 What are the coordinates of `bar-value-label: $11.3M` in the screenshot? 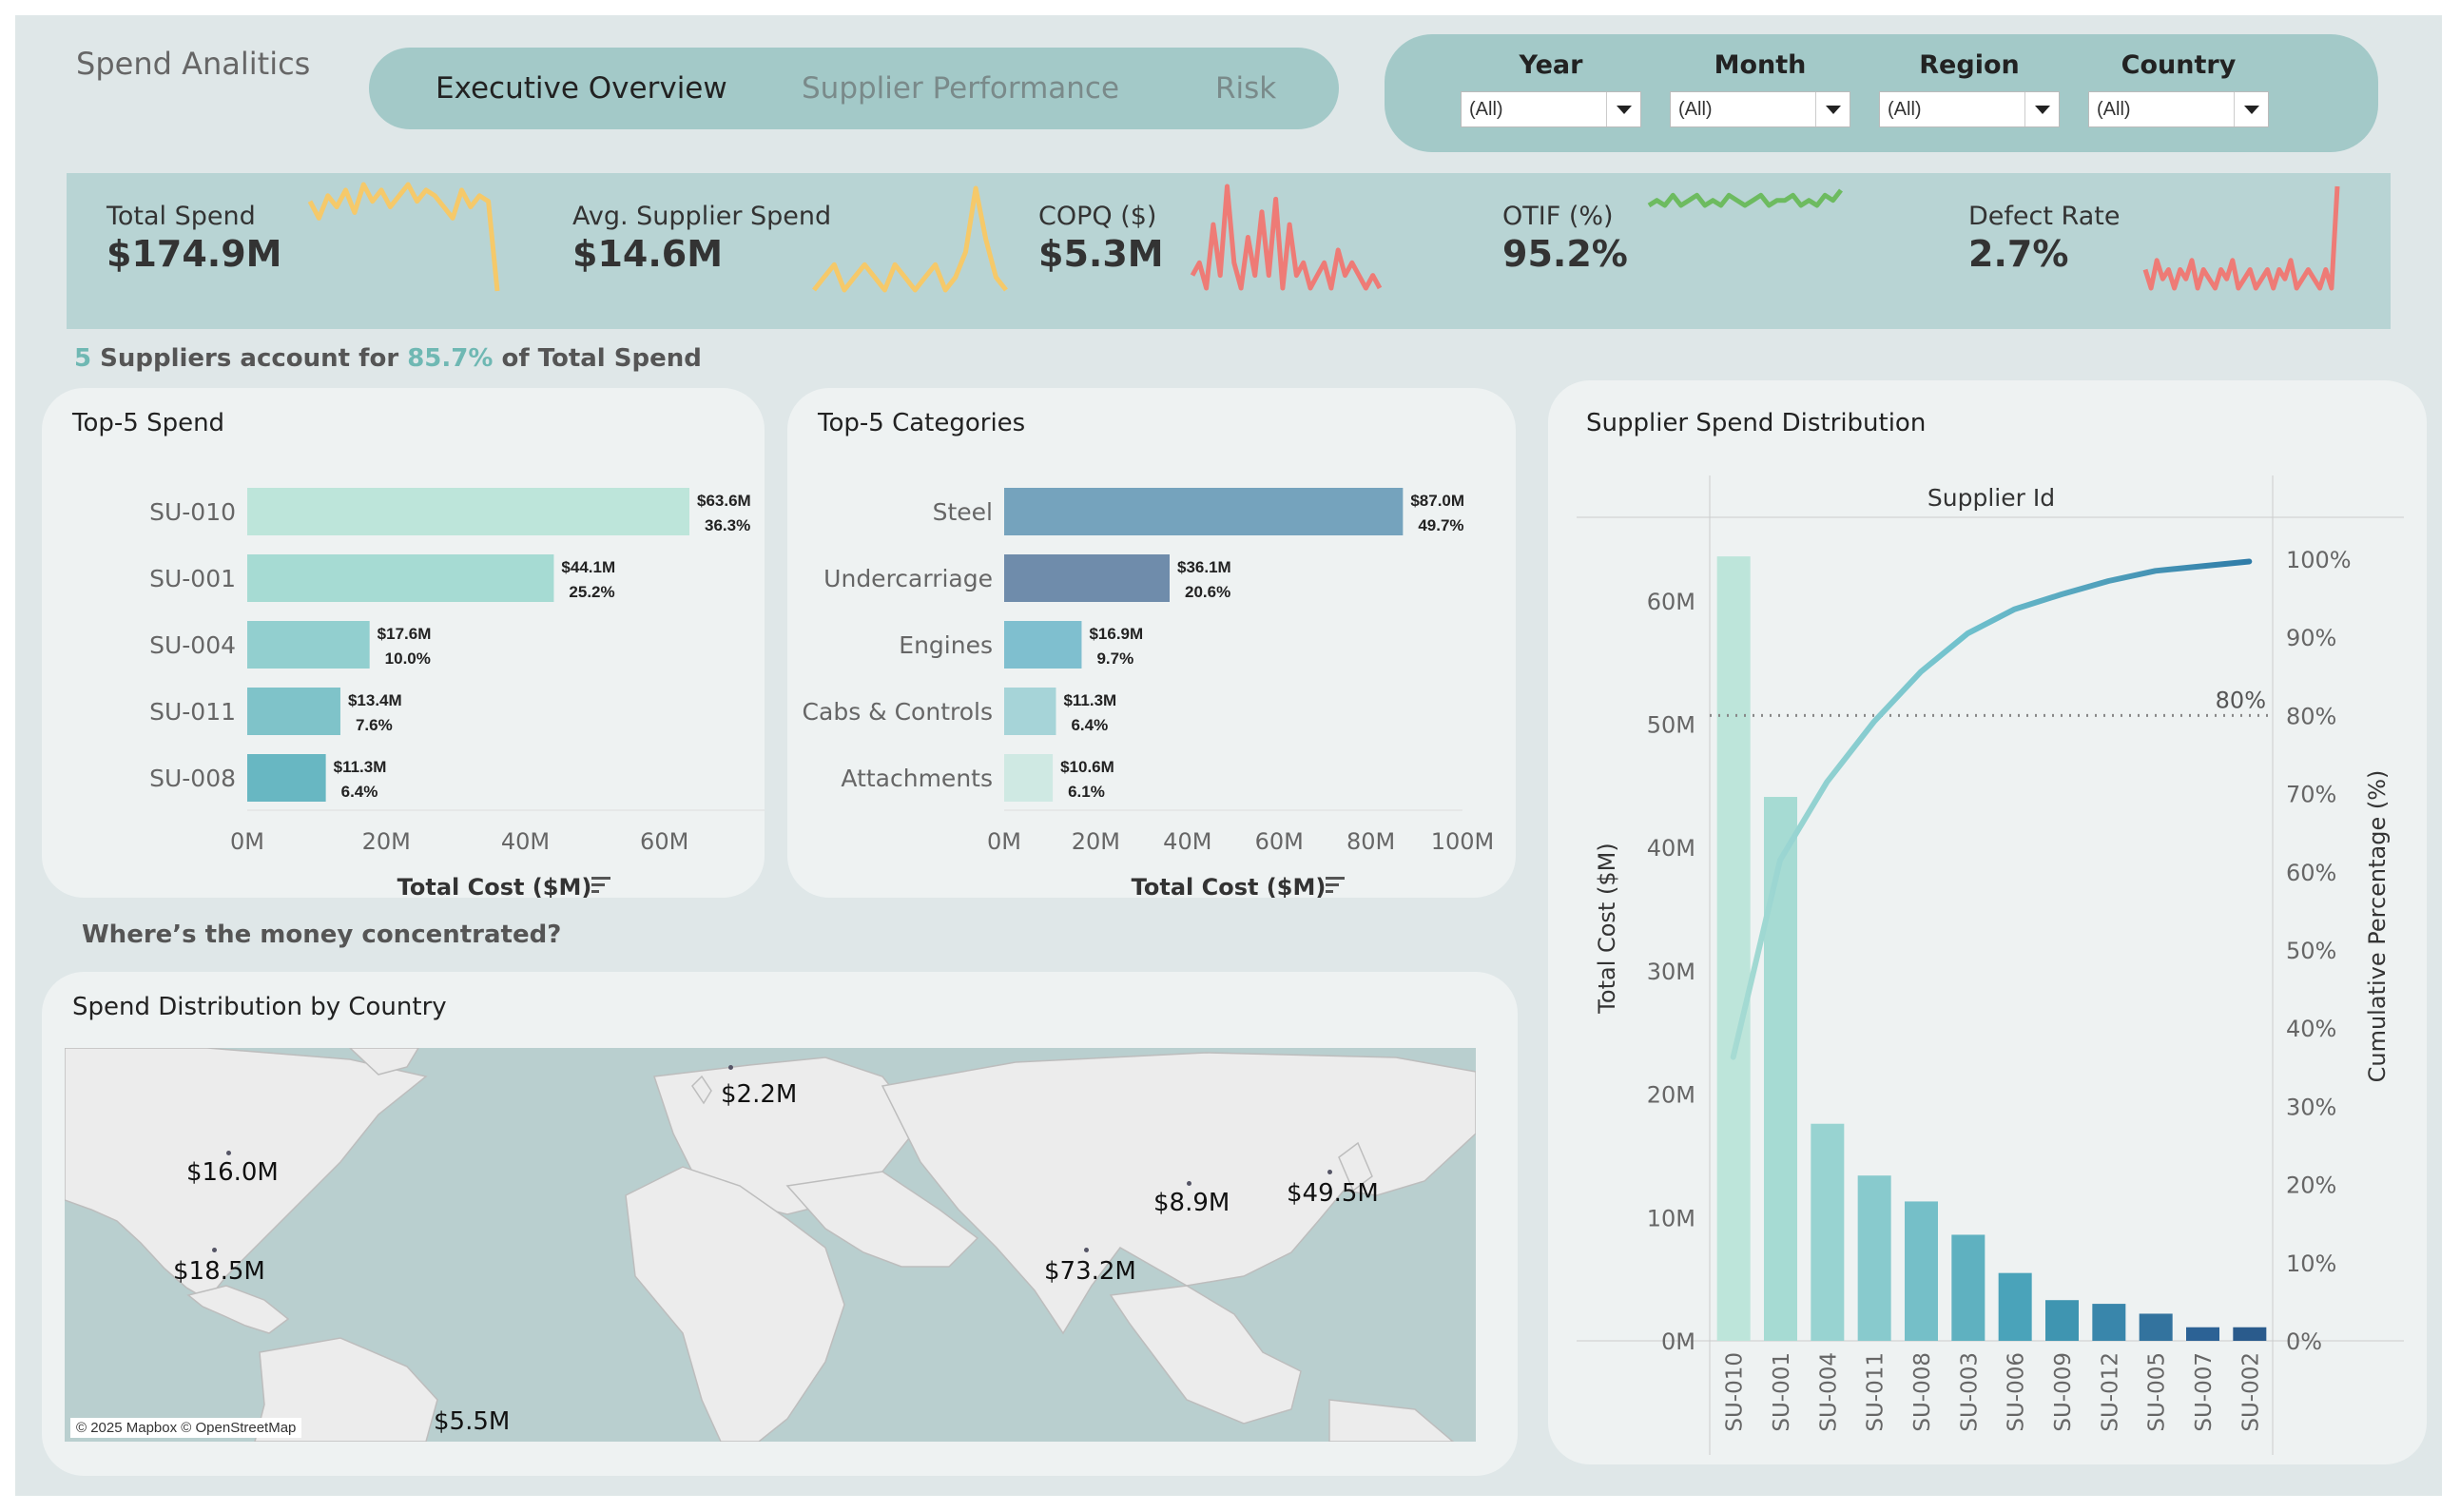 It's located at (1089, 700).